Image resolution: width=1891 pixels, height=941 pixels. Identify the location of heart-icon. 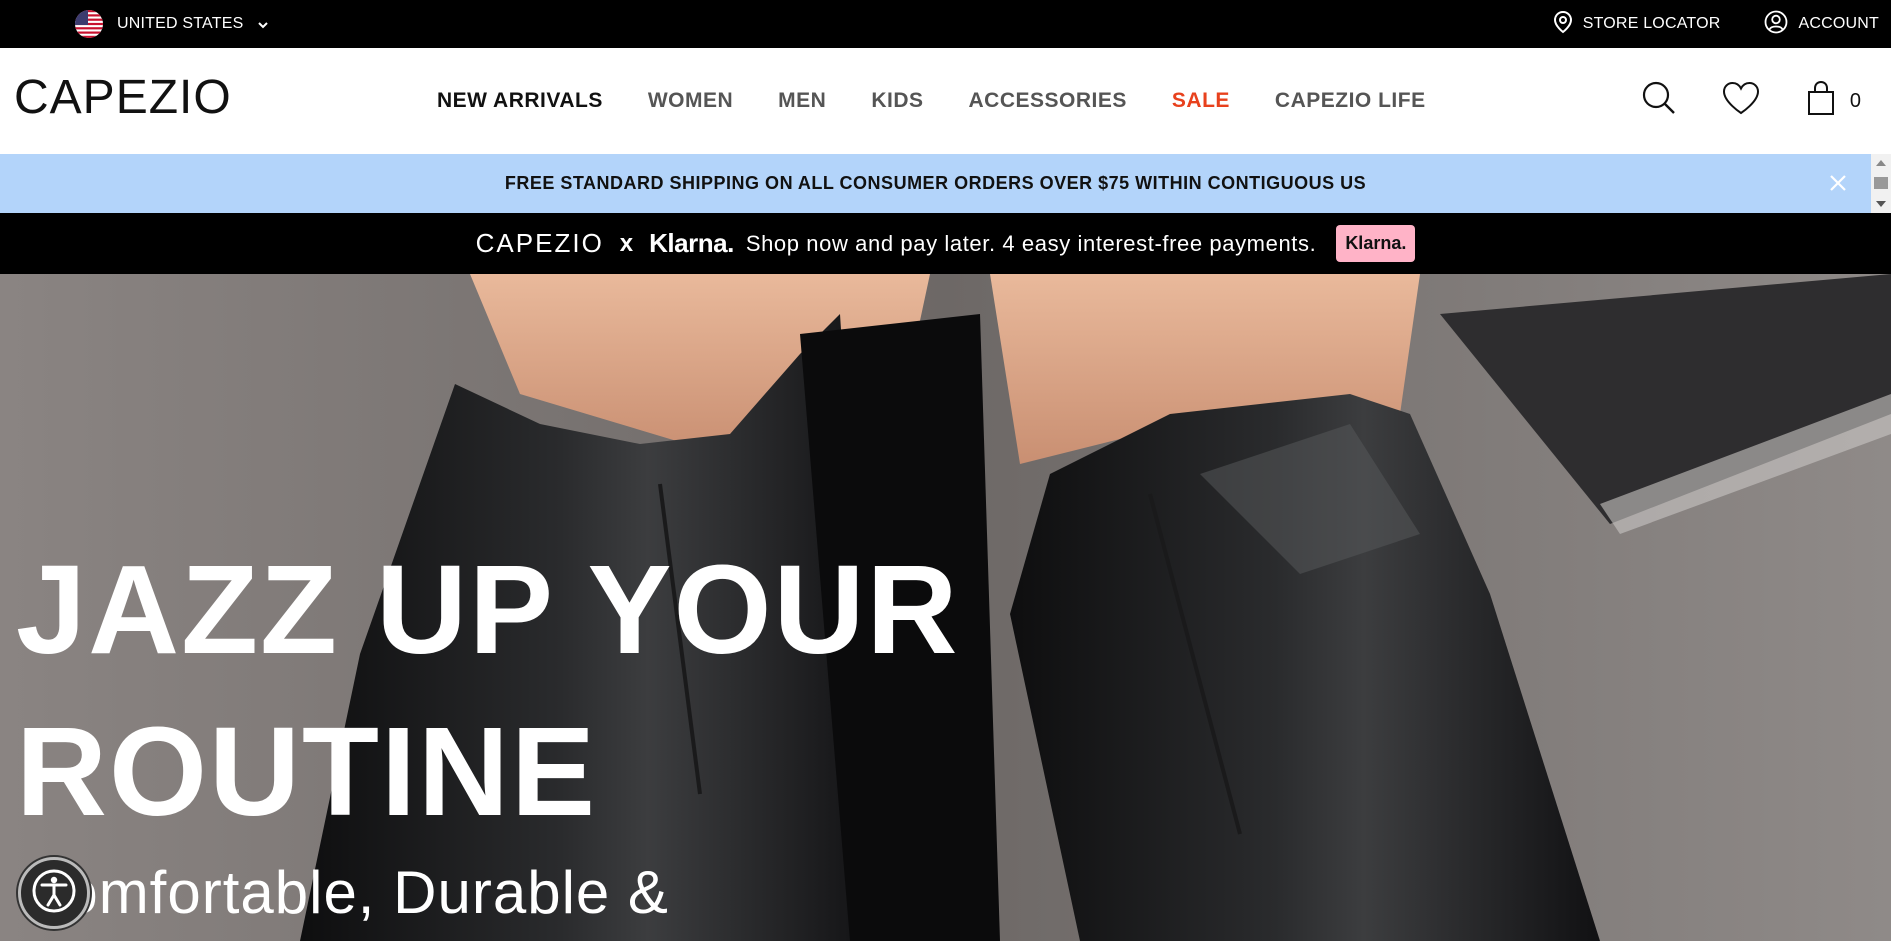
(1741, 101).